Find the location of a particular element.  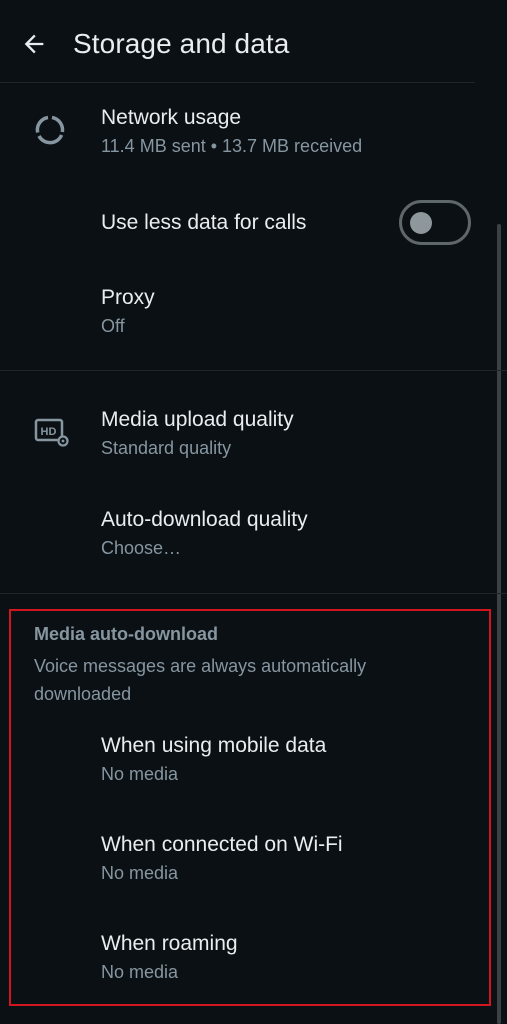

page-title: Storage and data is located at coordinates (181, 43).